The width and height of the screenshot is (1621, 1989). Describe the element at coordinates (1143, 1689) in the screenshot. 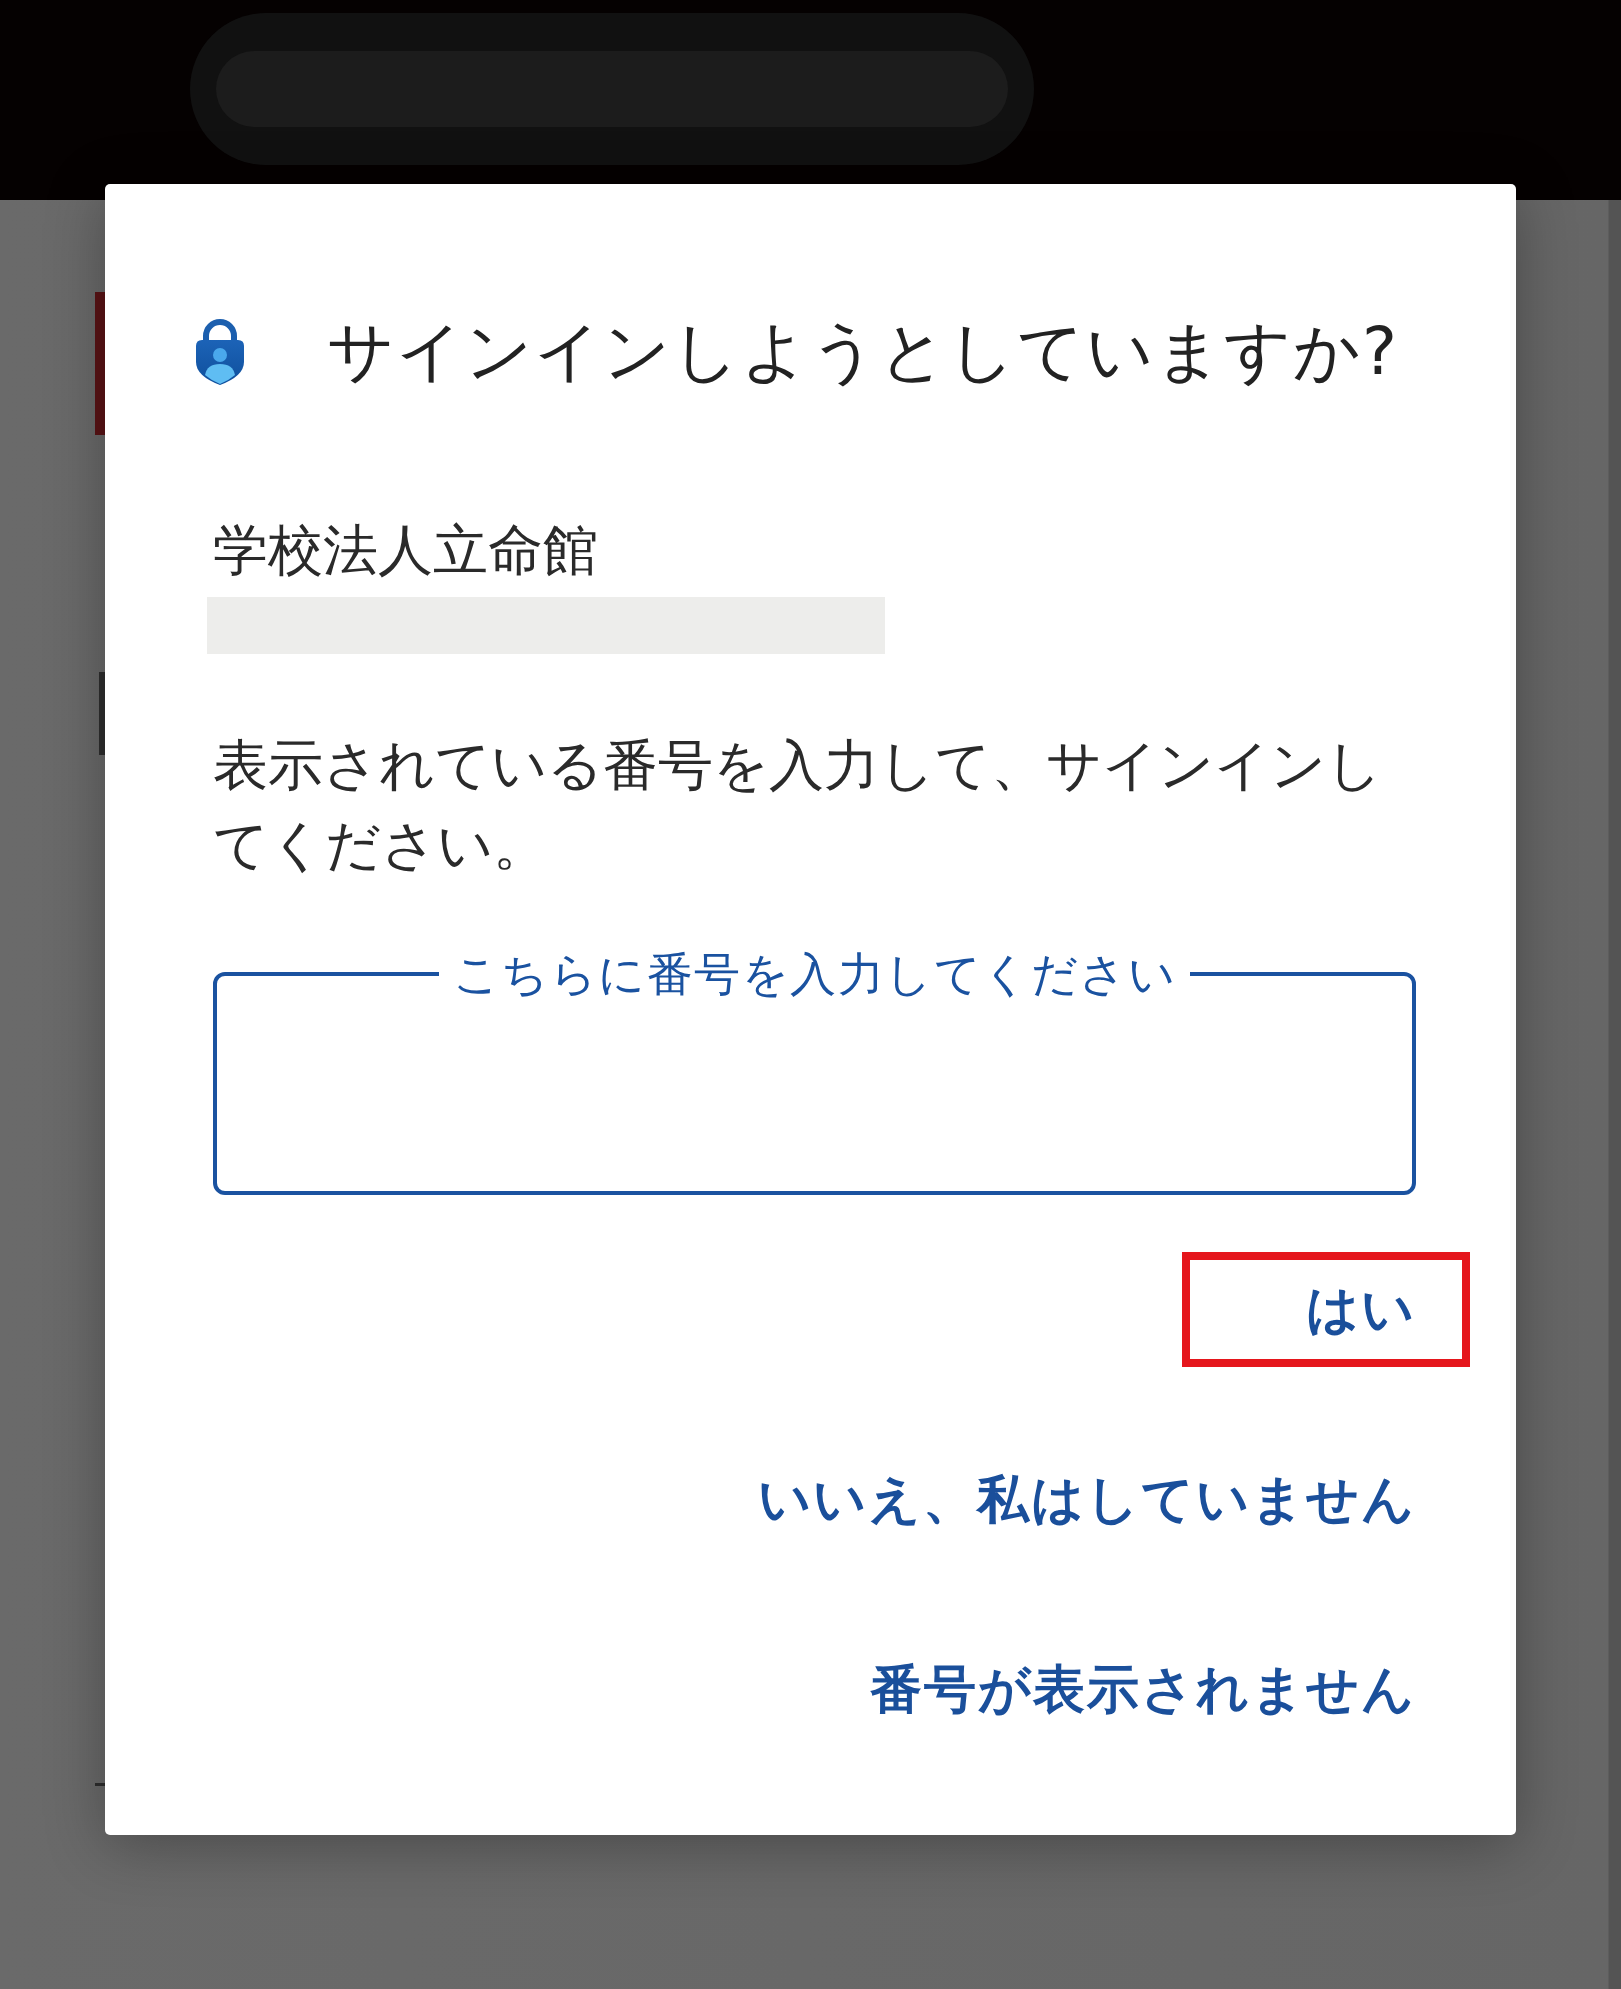

I see `no-number-button: 番号が表示されません` at that location.